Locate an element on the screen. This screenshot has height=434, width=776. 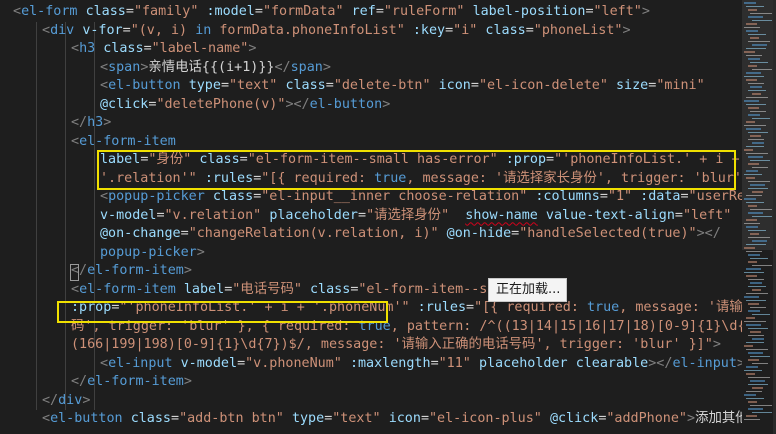
code-token: span is located at coordinates (306, 67).